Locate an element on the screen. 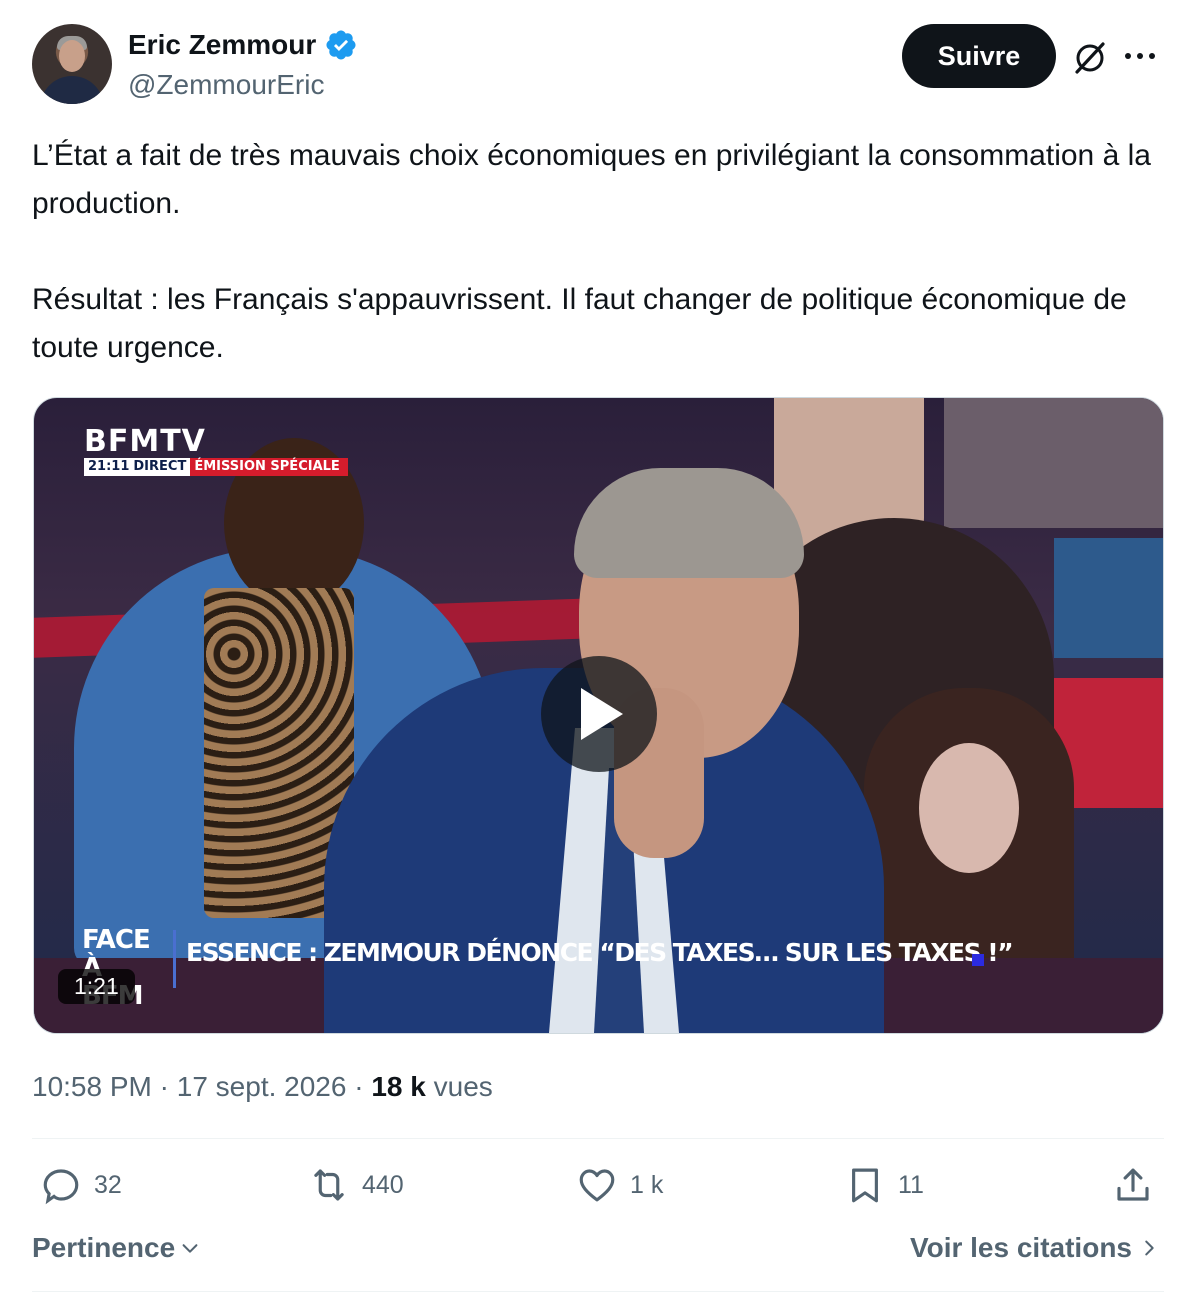 The width and height of the screenshot is (1196, 1294). live-clock: 21:11 is located at coordinates (109, 467).